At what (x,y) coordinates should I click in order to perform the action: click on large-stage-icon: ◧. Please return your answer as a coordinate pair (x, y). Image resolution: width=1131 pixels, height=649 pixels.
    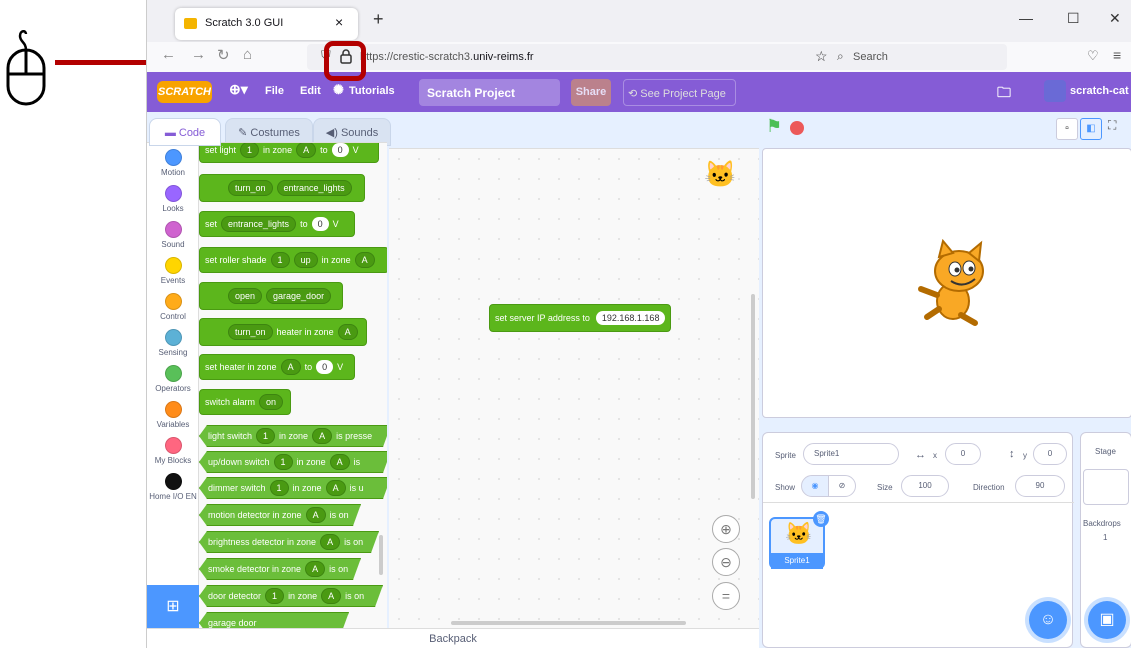
    Looking at the image, I should click on (1091, 129).